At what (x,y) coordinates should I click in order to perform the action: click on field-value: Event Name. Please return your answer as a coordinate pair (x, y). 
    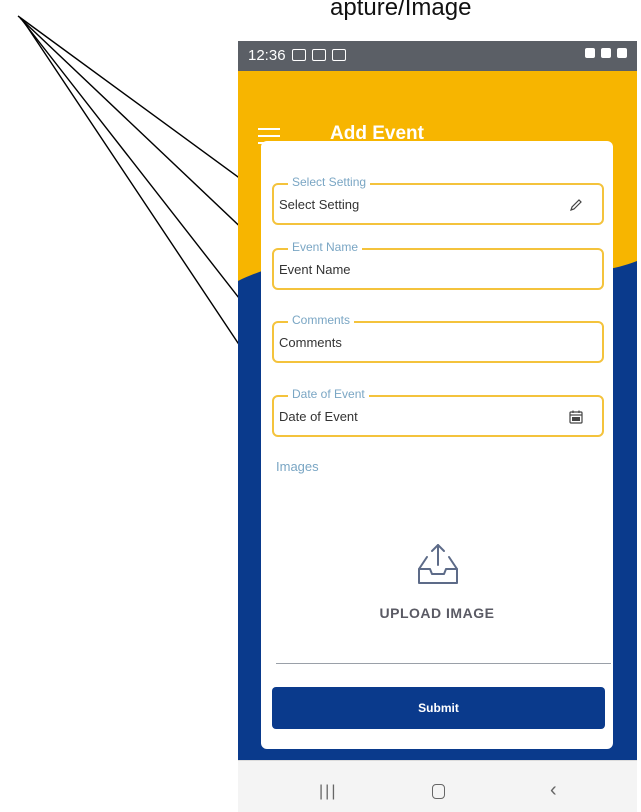
    Looking at the image, I should click on (315, 269).